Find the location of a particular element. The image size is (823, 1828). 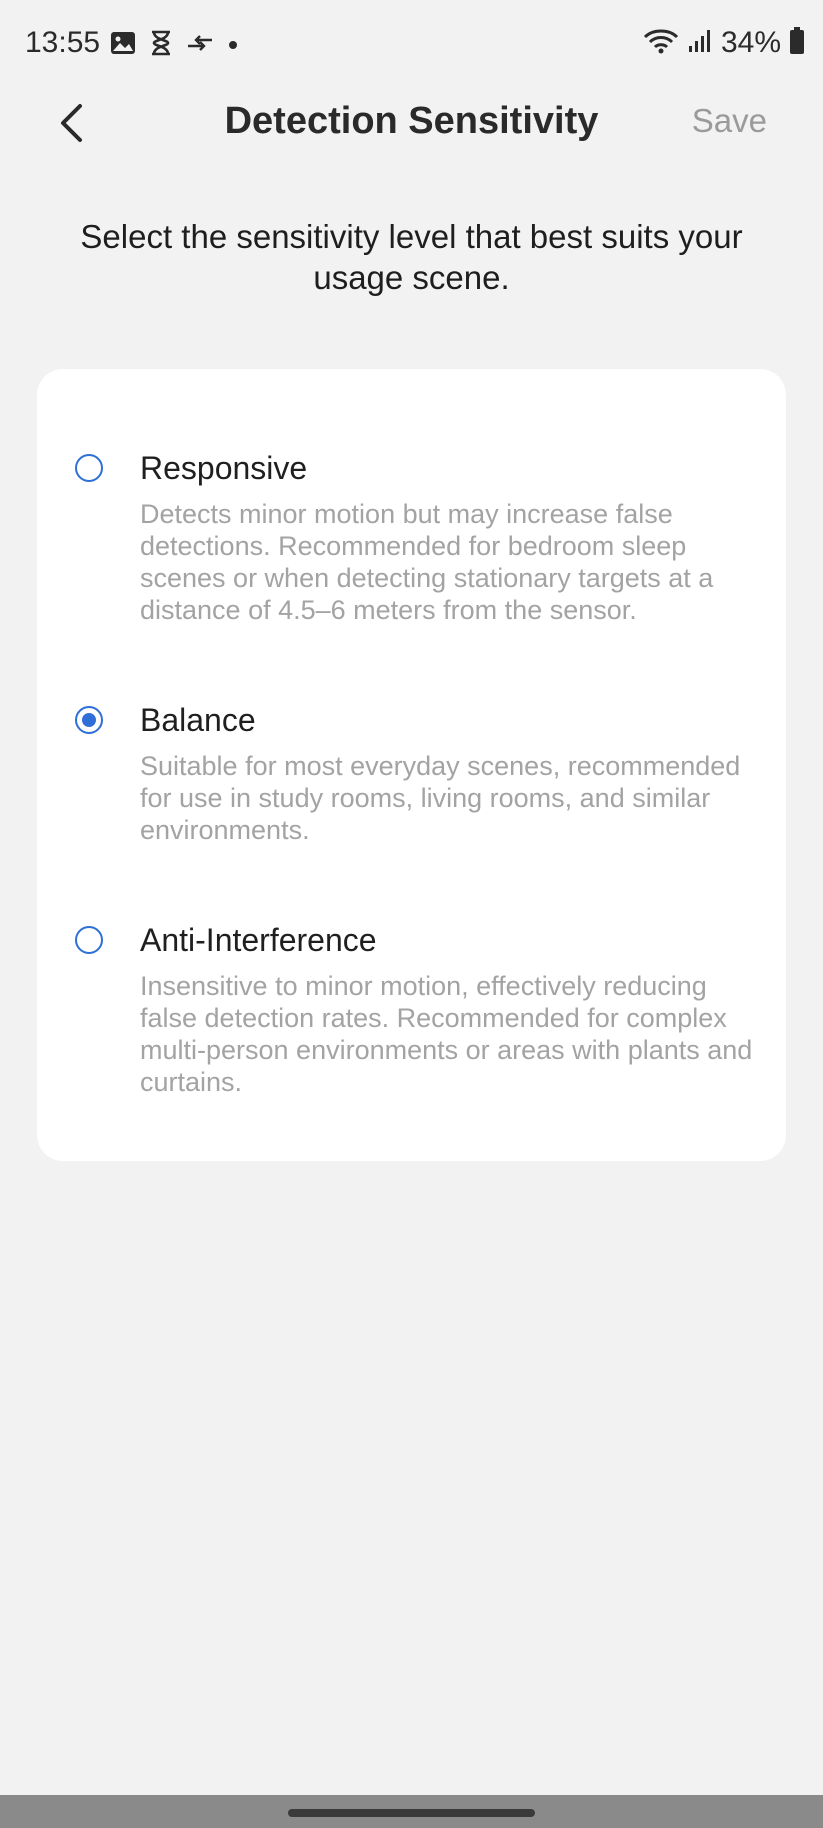

dot-icon is located at coordinates (233, 46).